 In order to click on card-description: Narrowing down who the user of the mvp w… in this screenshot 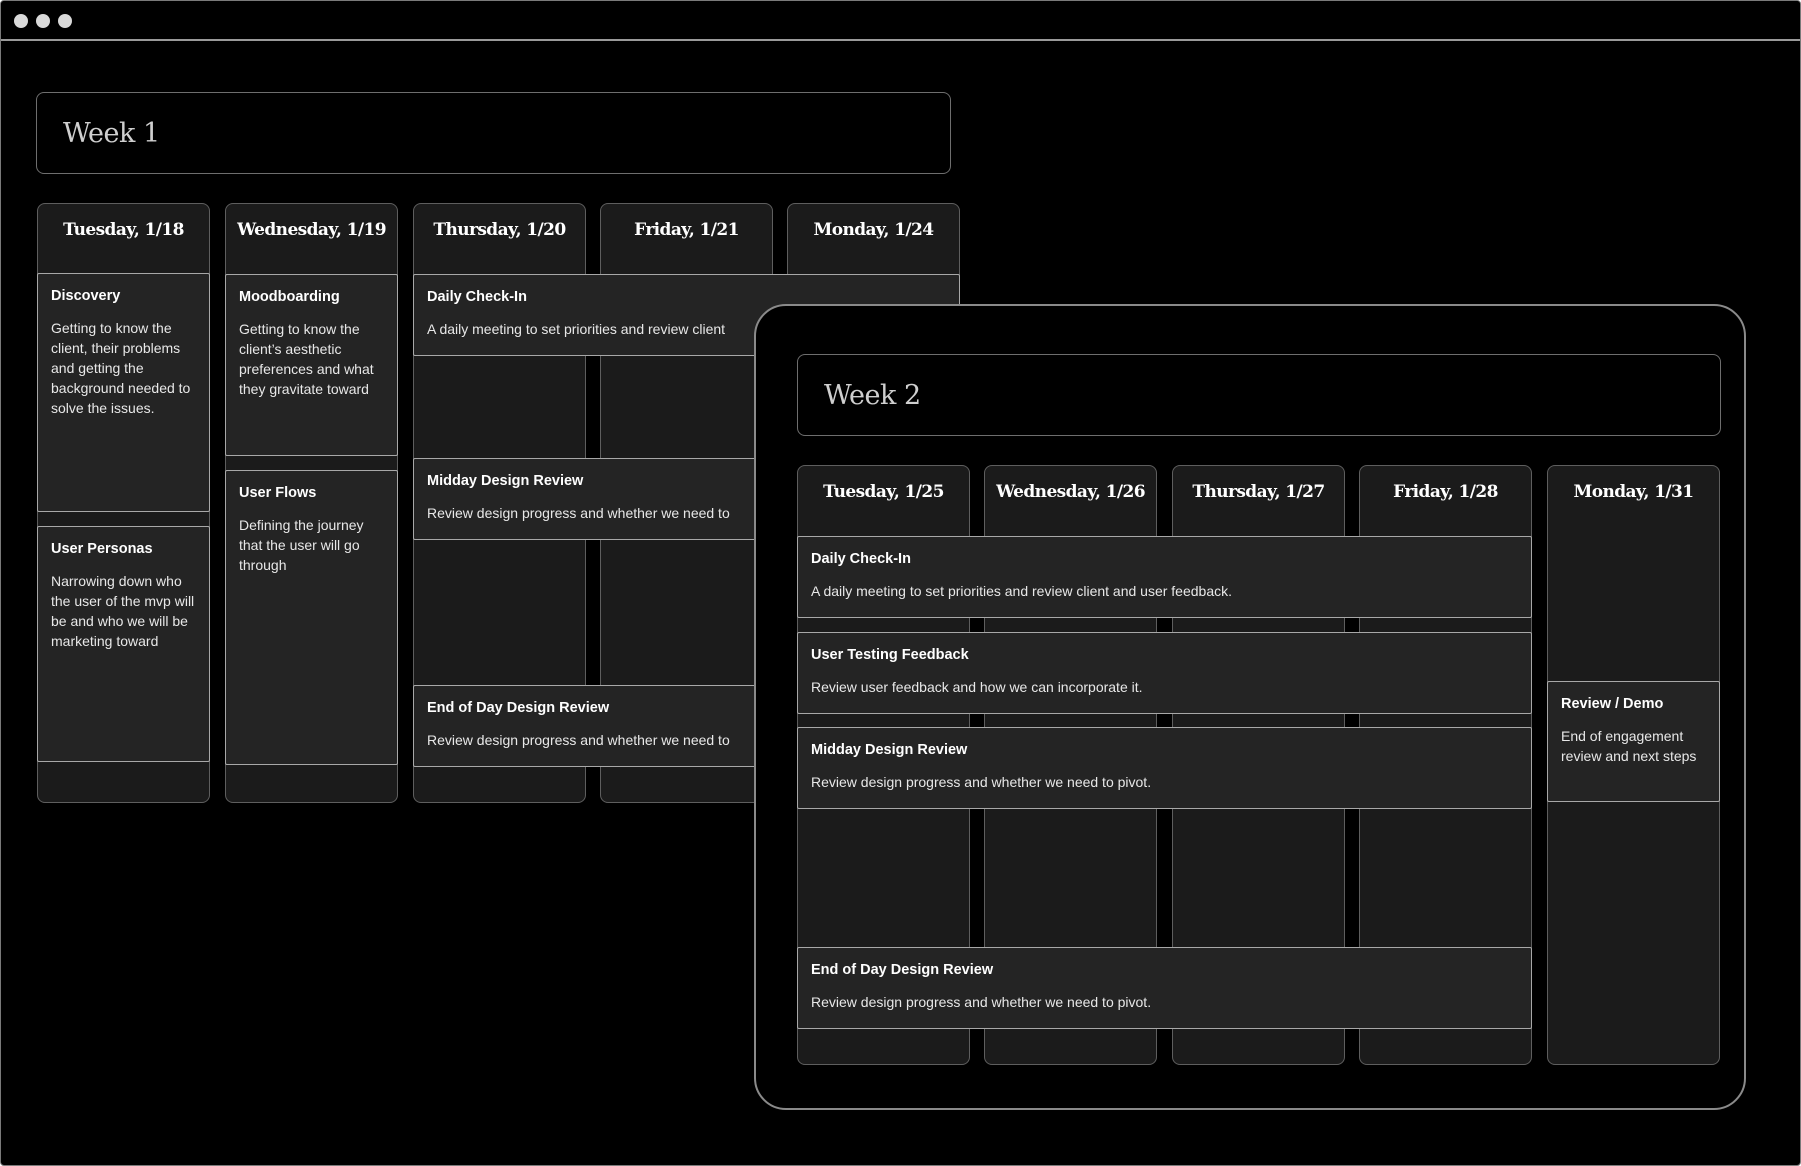, I will do `click(123, 611)`.